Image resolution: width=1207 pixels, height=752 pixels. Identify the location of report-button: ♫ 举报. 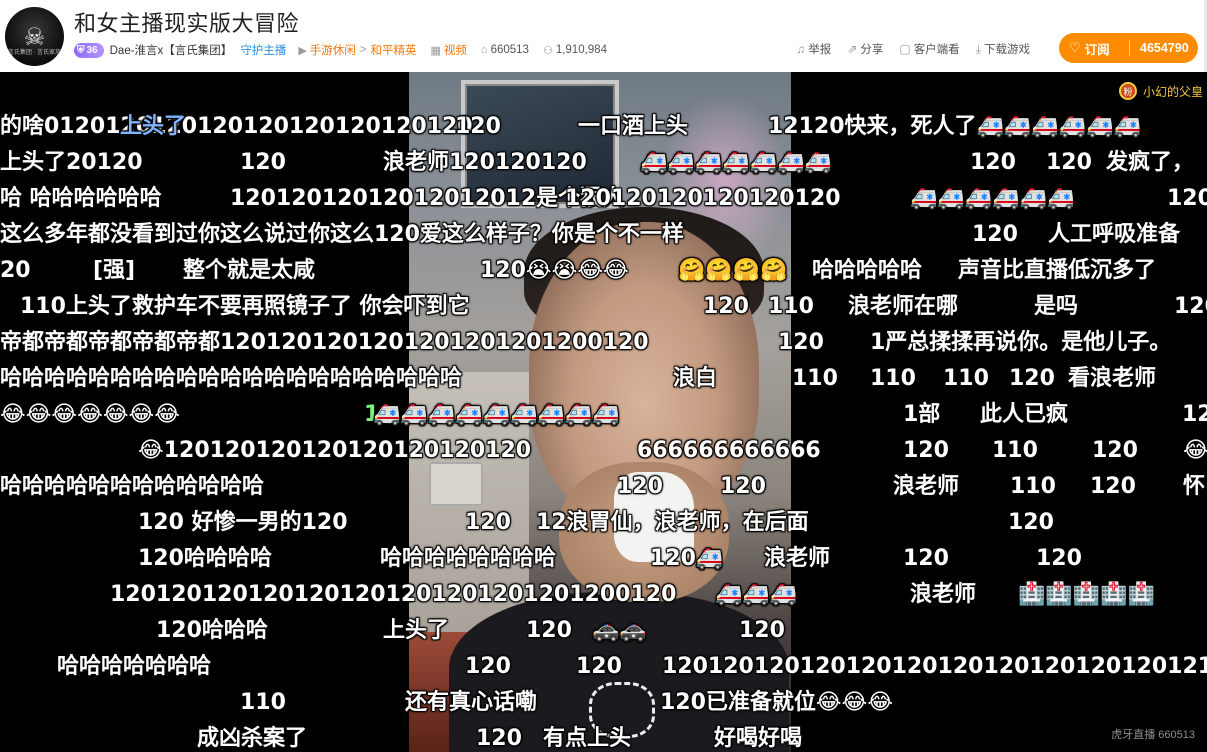
(813, 49).